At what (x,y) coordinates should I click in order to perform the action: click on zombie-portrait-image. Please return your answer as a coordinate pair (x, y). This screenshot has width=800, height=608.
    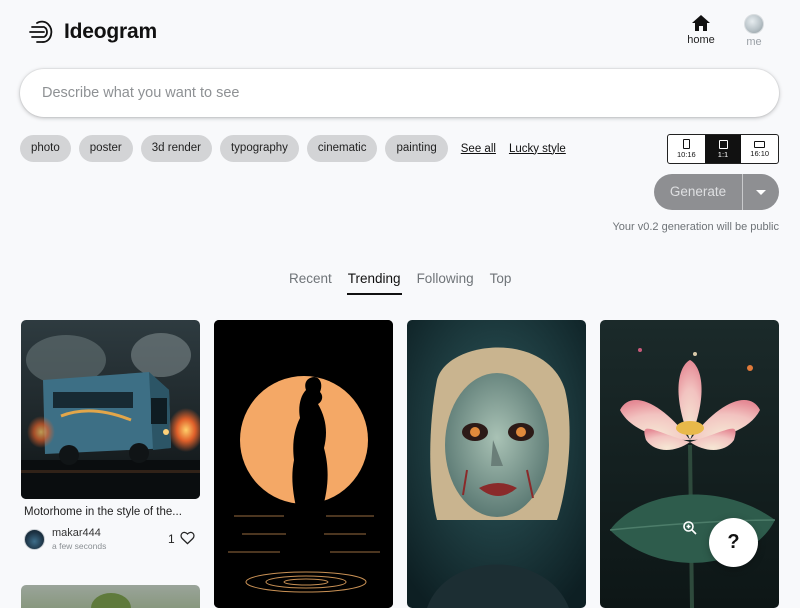
    Looking at the image, I should click on (496, 464).